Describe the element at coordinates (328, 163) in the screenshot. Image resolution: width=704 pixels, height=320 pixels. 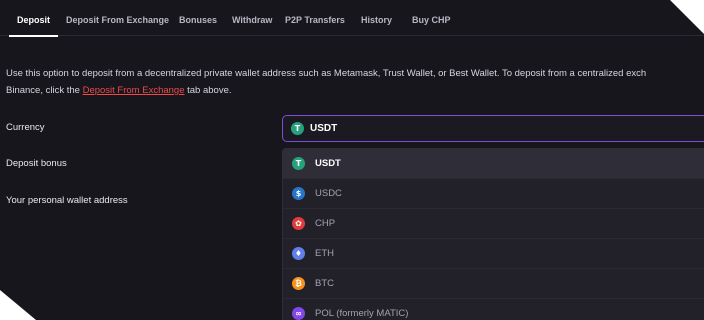
I see `option-label: USDT` at that location.